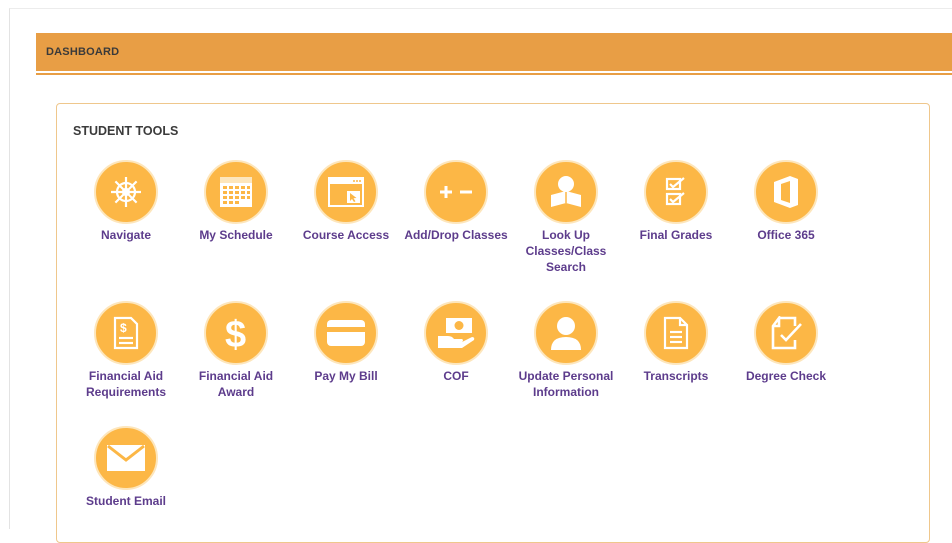 Image resolution: width=952 pixels, height=543 pixels. What do you see at coordinates (346, 333) in the screenshot?
I see `credit-card-icon` at bounding box center [346, 333].